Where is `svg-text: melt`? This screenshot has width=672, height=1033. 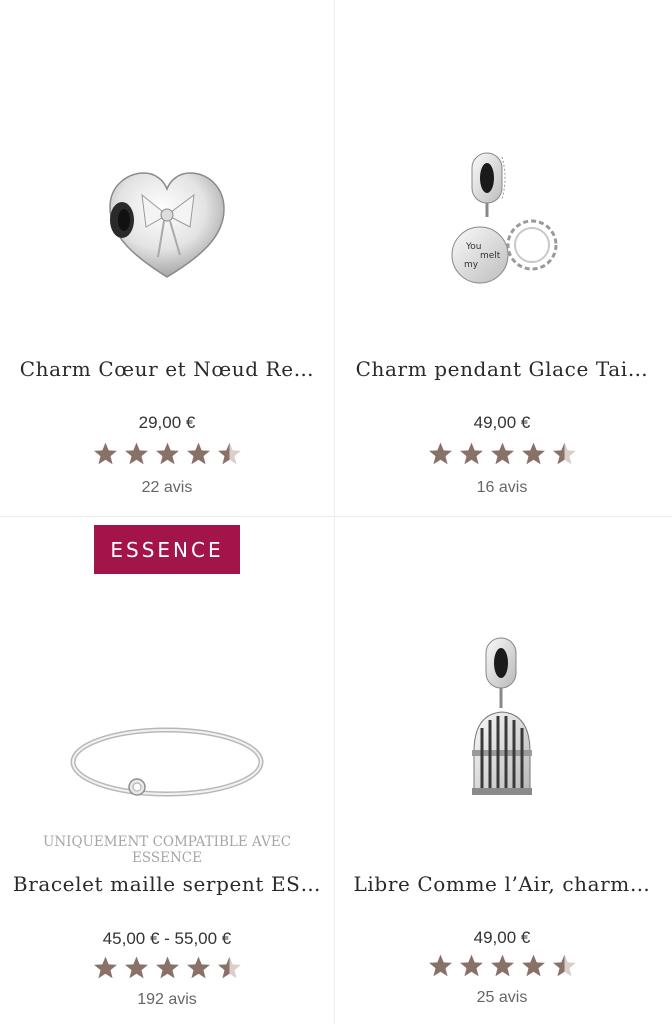 svg-text: melt is located at coordinates (490, 256).